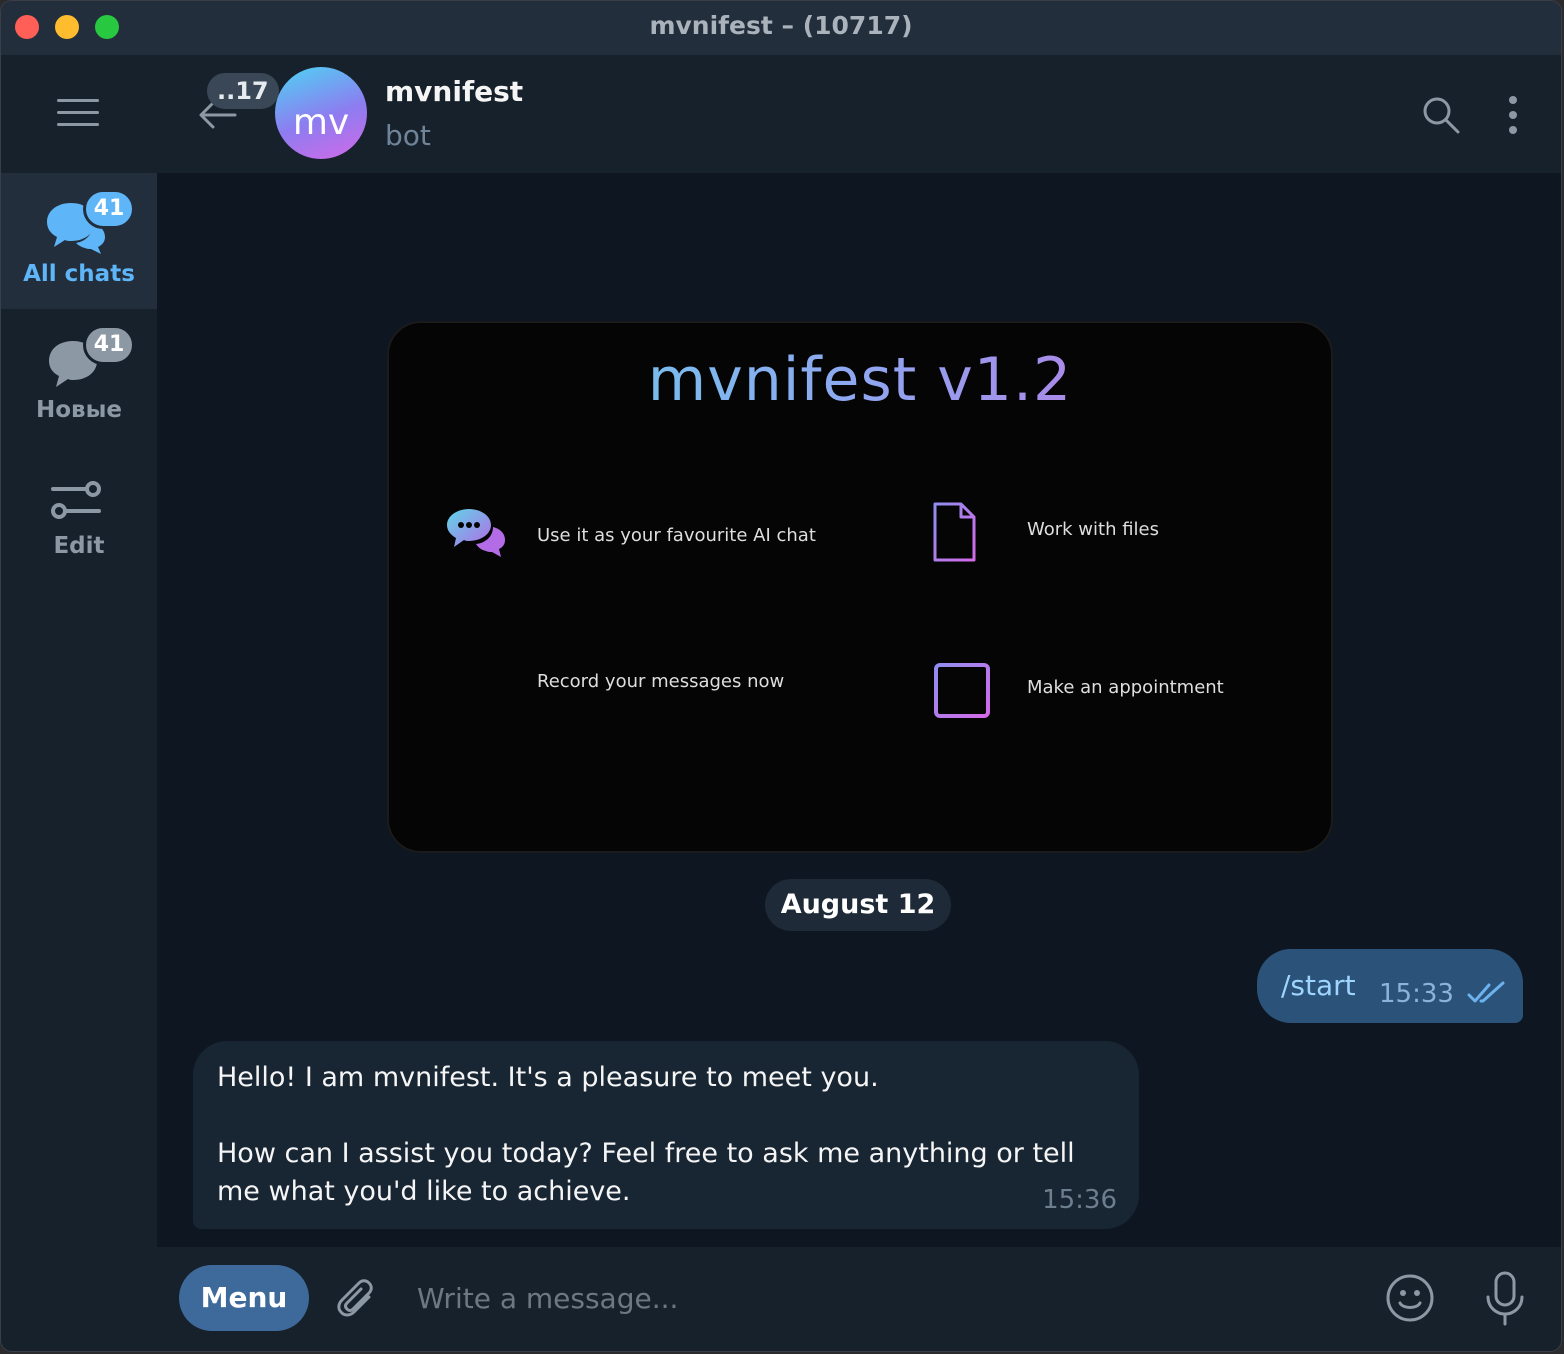 The width and height of the screenshot is (1564, 1354). What do you see at coordinates (858, 905) in the screenshot?
I see `date-separator: August 12` at bounding box center [858, 905].